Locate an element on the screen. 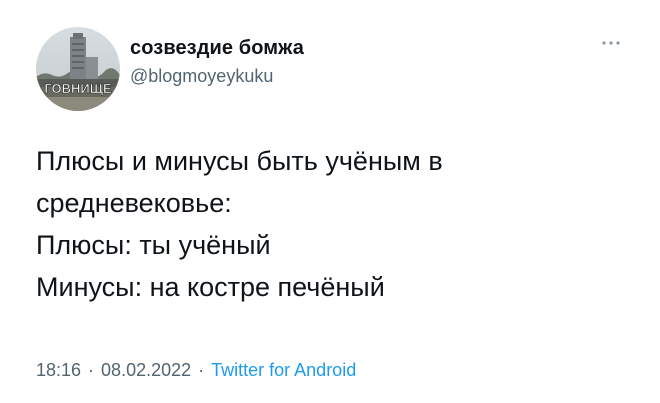 The width and height of the screenshot is (660, 403). tweet-text-line: средневековье: is located at coordinates (134, 203).